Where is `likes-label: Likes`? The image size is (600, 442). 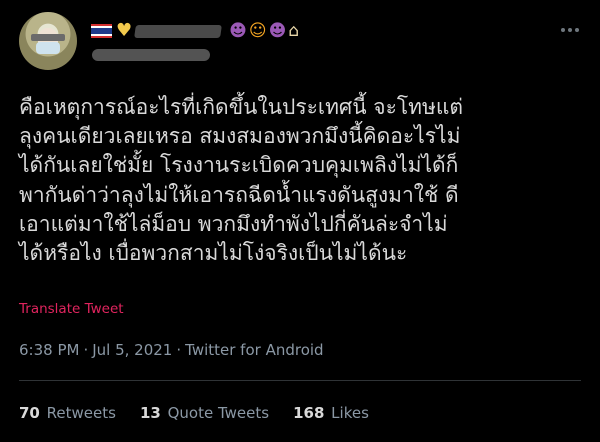 likes-label: Likes is located at coordinates (350, 413).